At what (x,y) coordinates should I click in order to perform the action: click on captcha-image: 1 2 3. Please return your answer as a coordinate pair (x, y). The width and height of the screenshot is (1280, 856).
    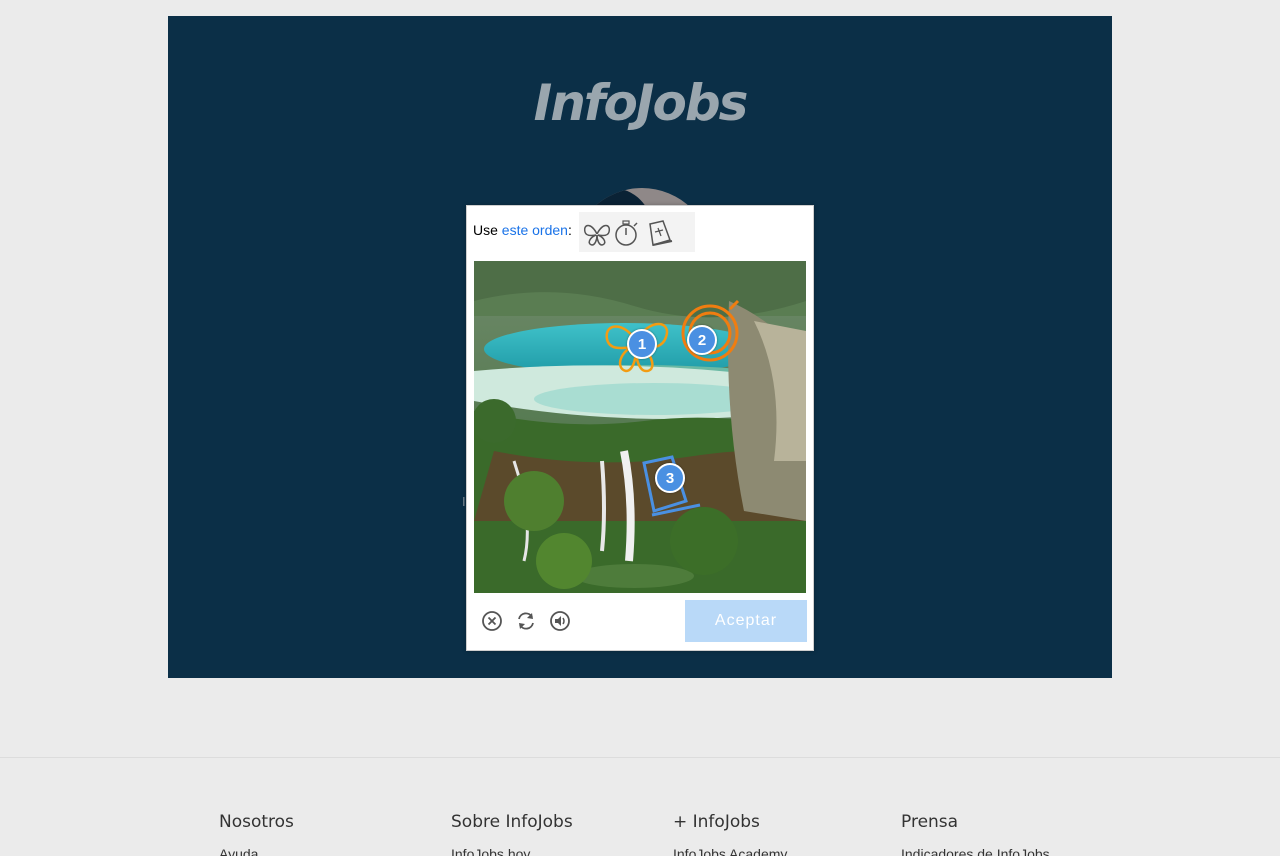
    Looking at the image, I should click on (640, 427).